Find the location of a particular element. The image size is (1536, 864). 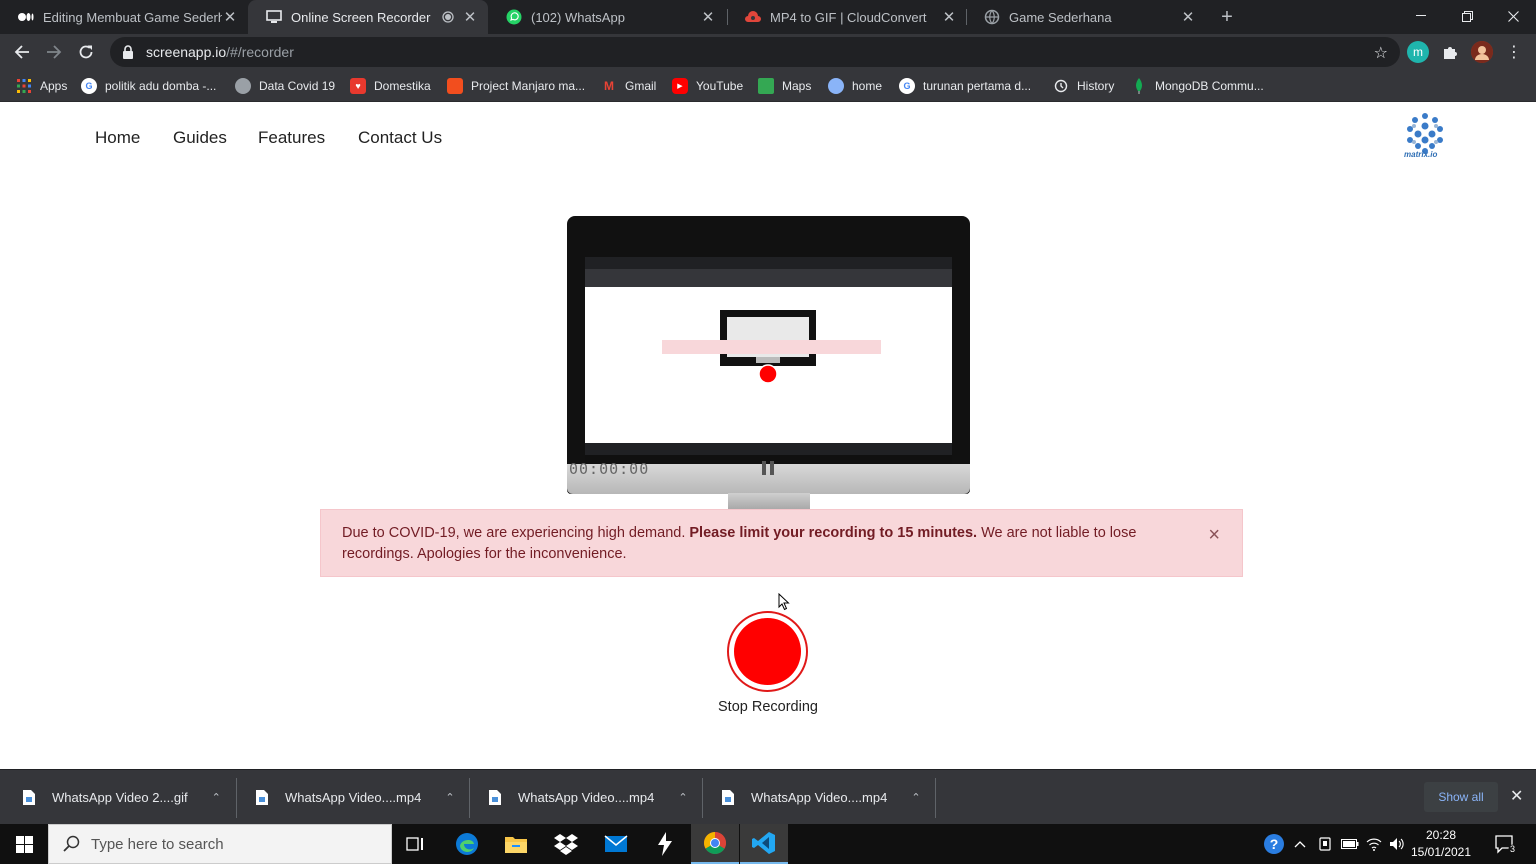

preview-thumbnail-icon is located at coordinates (768, 362).